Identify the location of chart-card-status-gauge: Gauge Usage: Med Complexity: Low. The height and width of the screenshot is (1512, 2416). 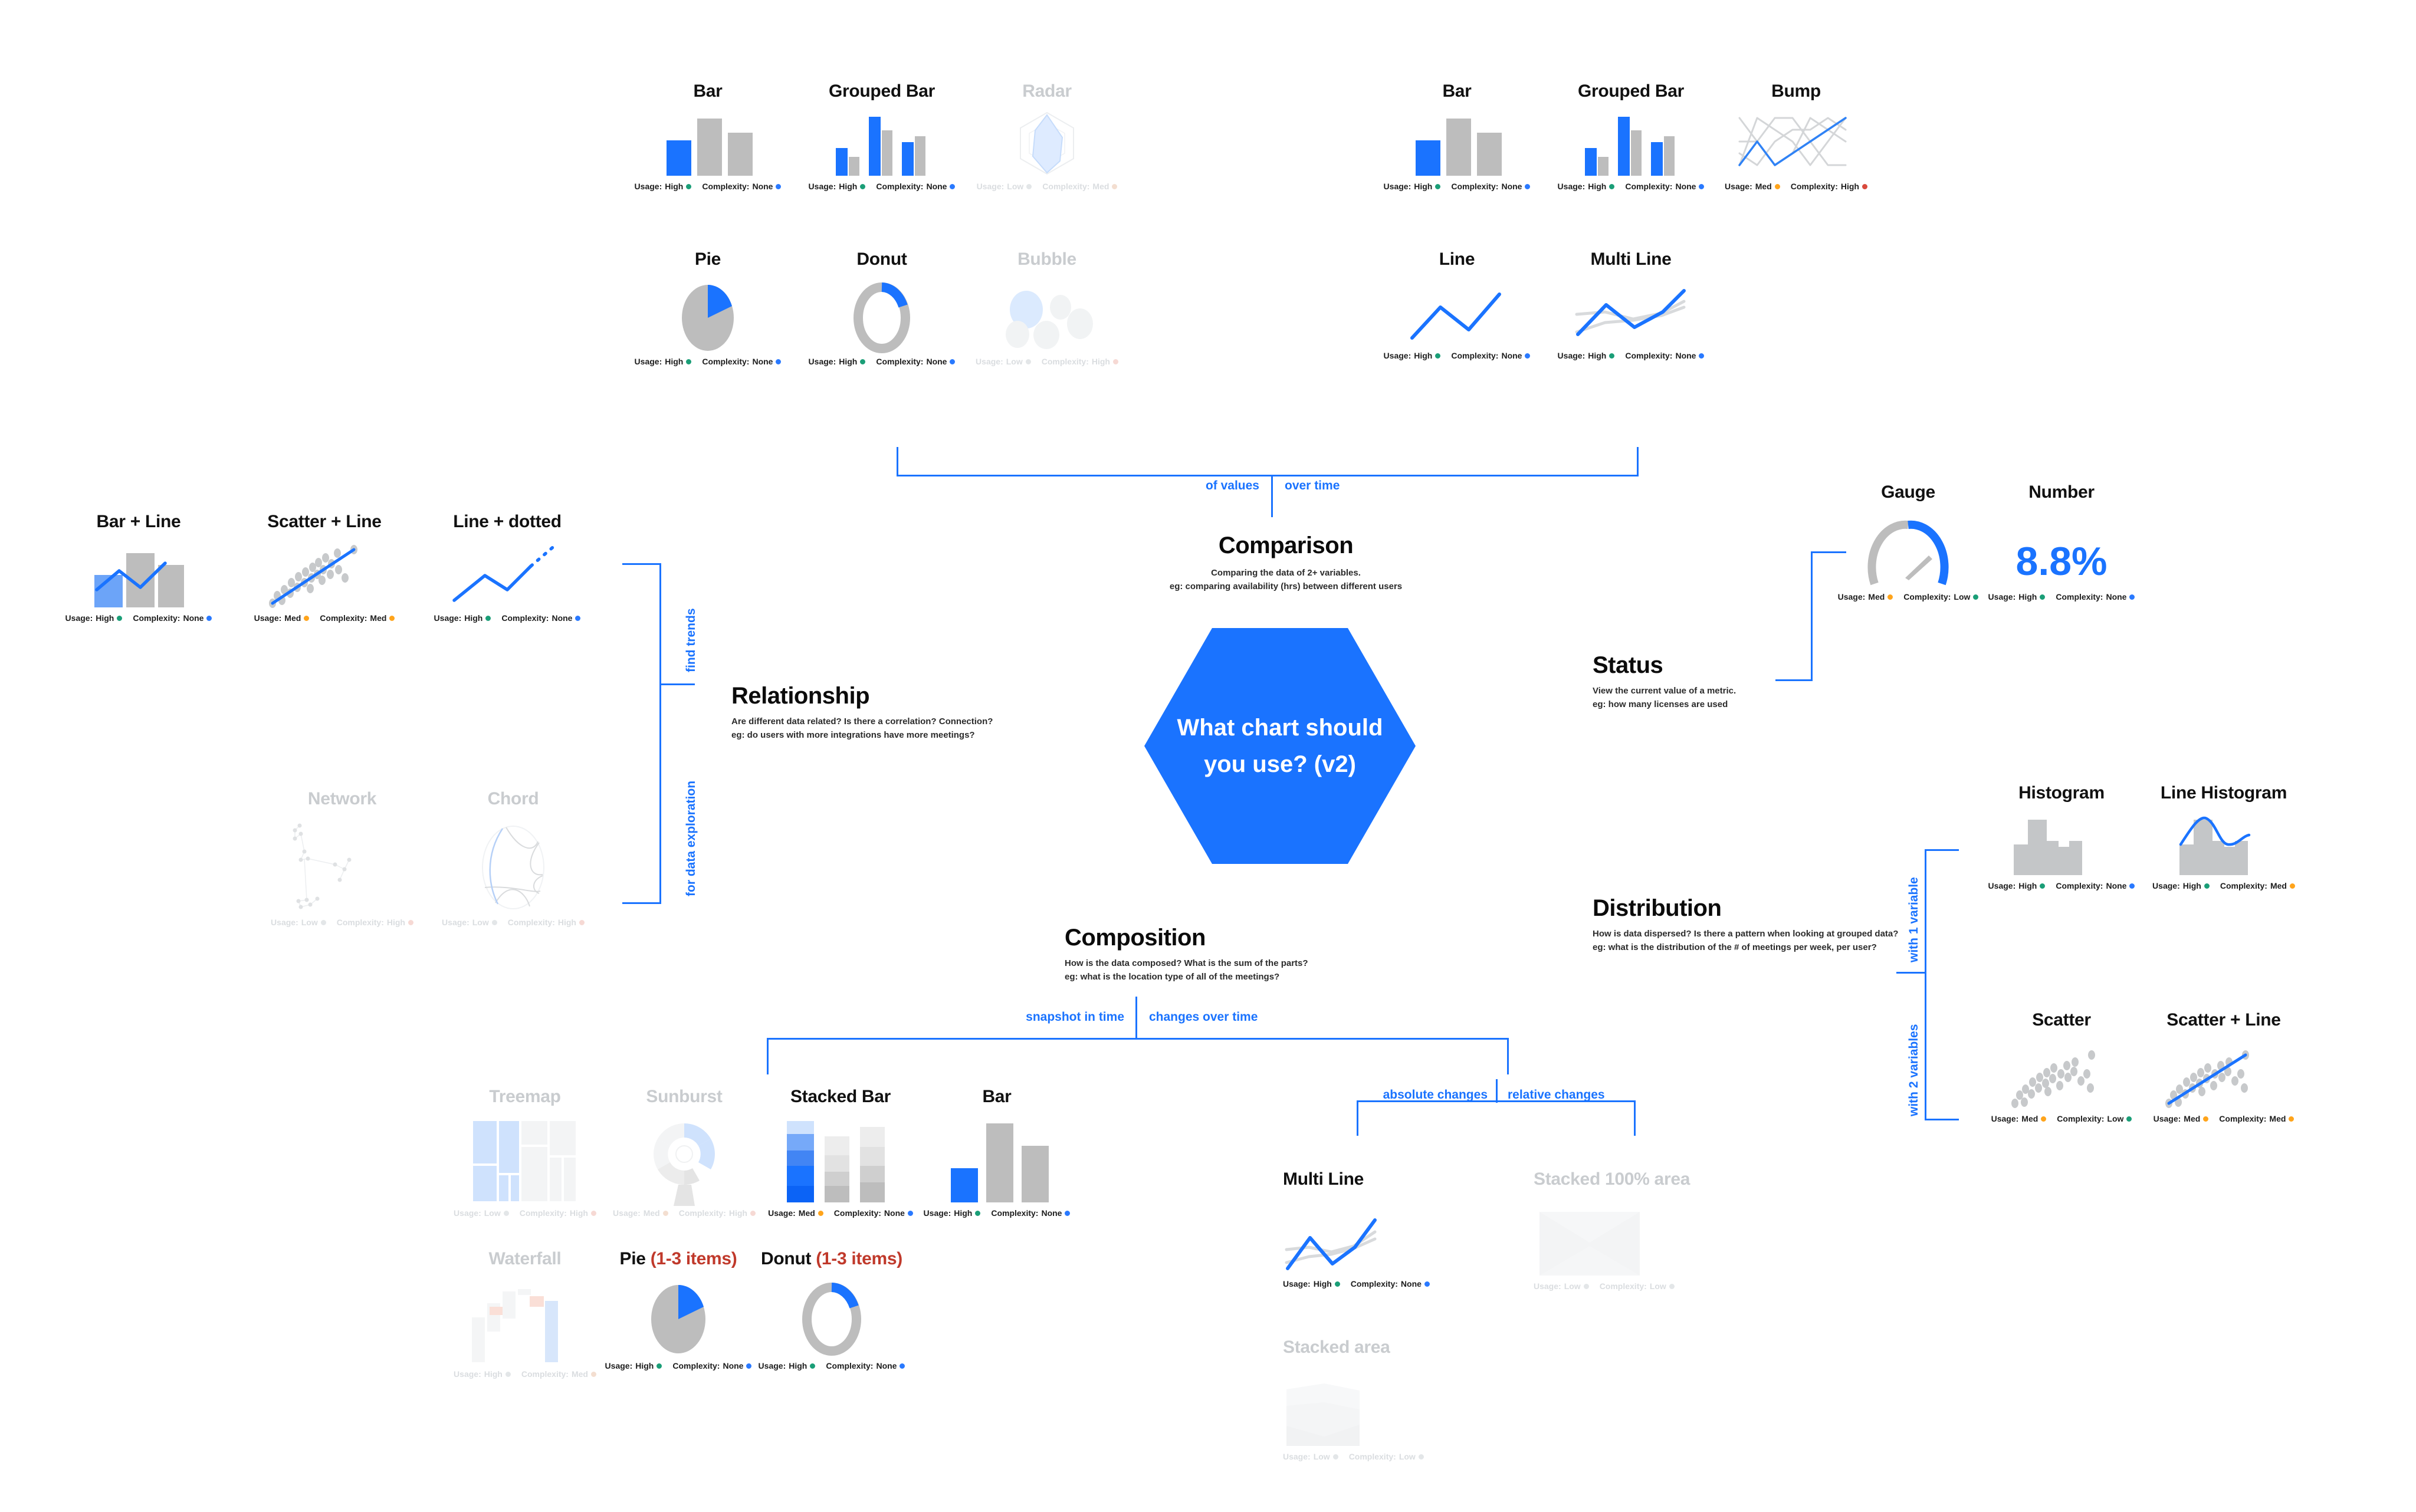
(1908, 542).